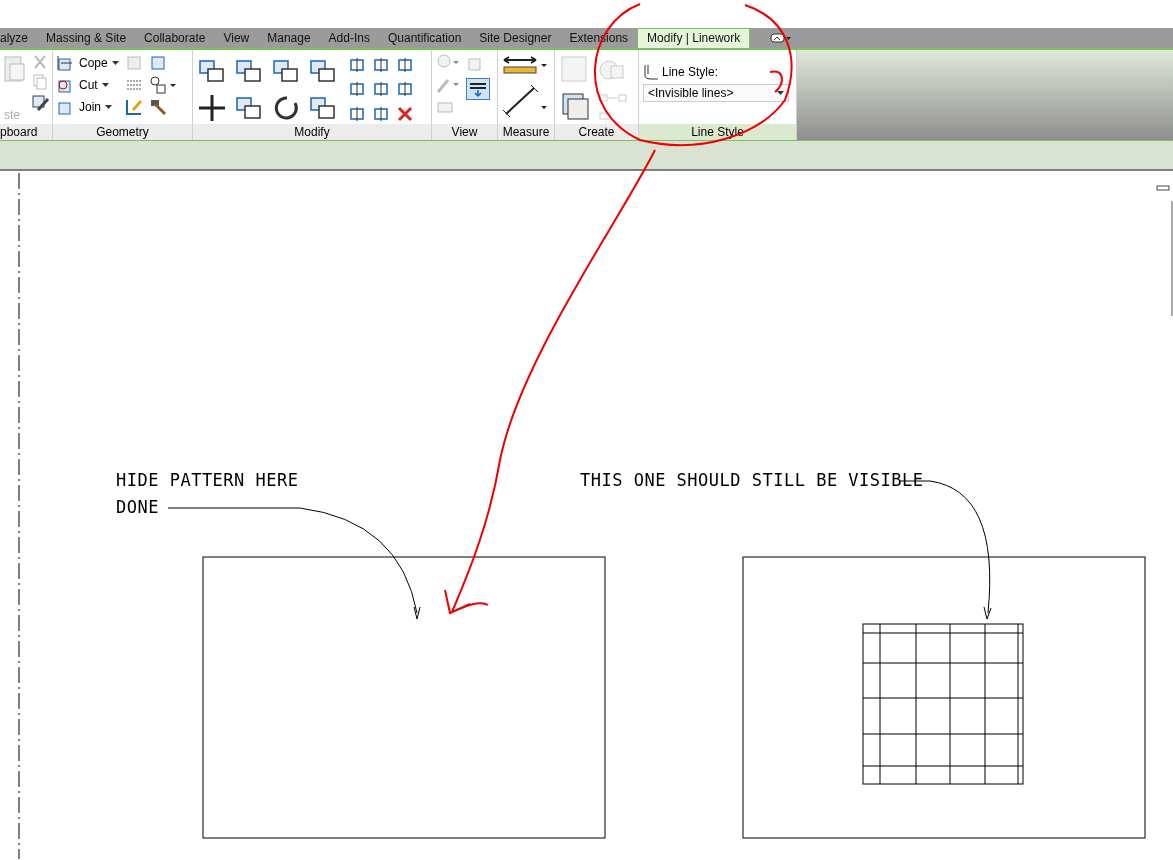  Describe the element at coordinates (122, 132) in the screenshot. I see `panel-label: Geometry` at that location.